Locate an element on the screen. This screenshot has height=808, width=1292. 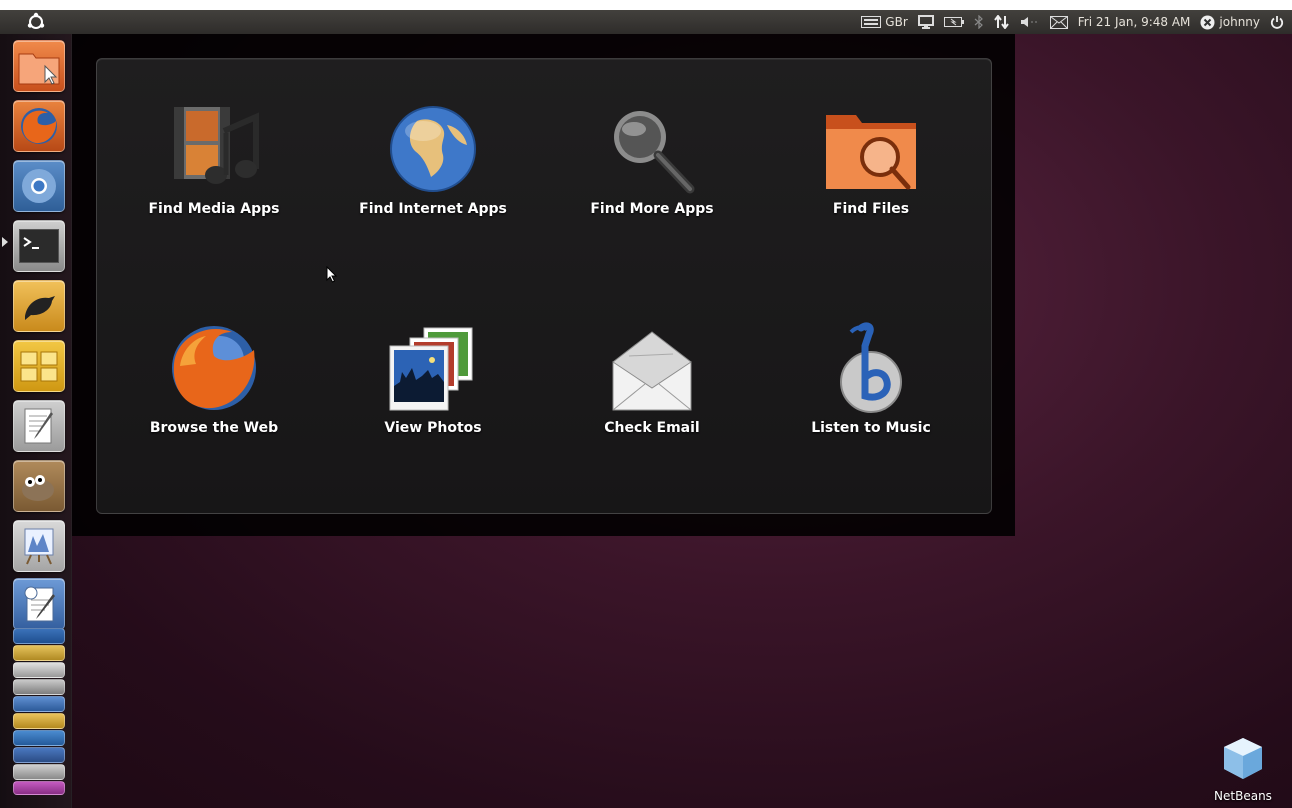
globe-icon is located at coordinates (433, 149).